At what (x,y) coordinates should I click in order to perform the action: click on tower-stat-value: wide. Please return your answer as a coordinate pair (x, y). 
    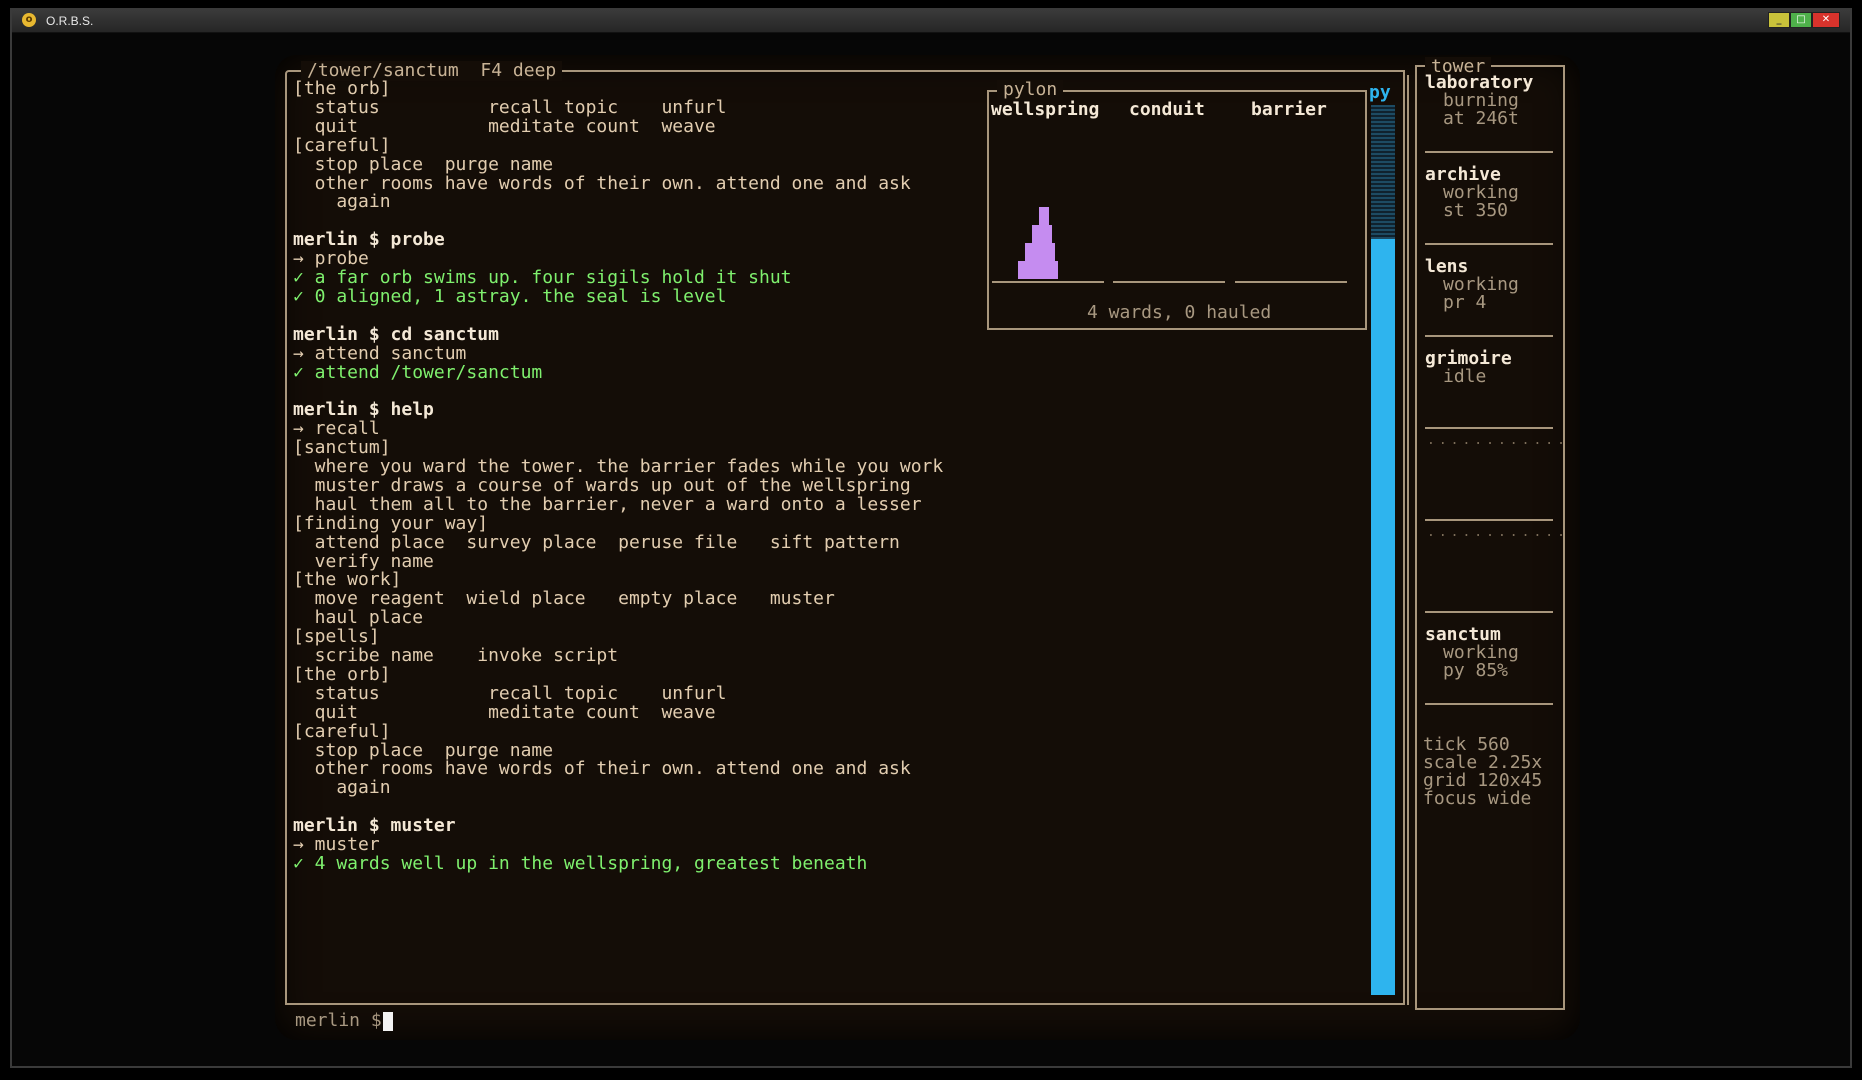
    Looking at the image, I should click on (1510, 798).